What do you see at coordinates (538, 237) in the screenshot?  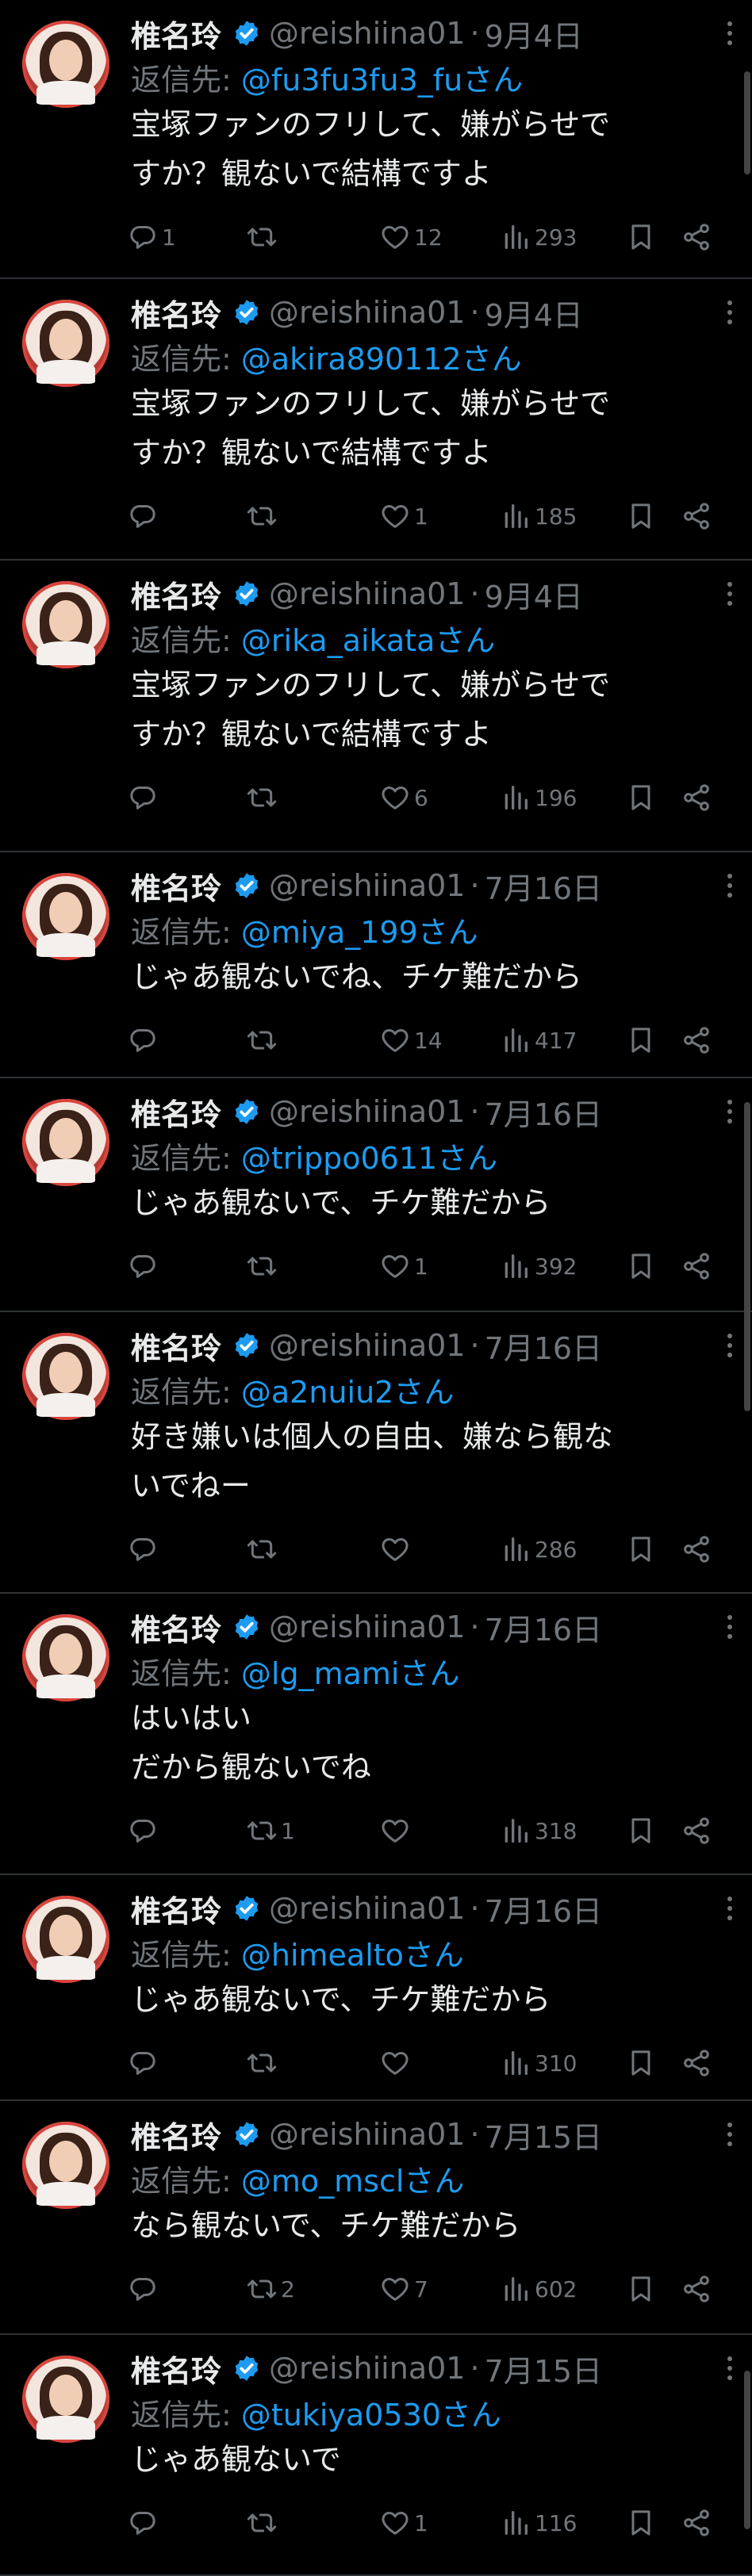 I see `views-button: 293` at bounding box center [538, 237].